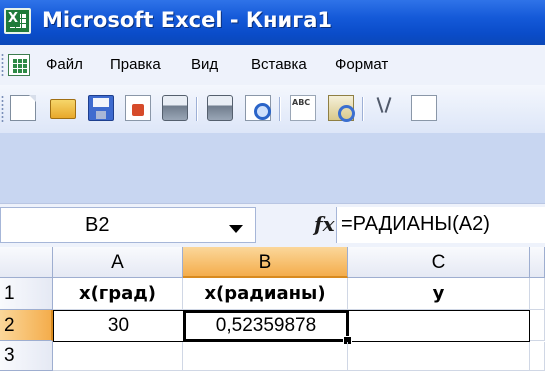  What do you see at coordinates (26, 294) in the screenshot?
I see `row-header-1: 1` at bounding box center [26, 294].